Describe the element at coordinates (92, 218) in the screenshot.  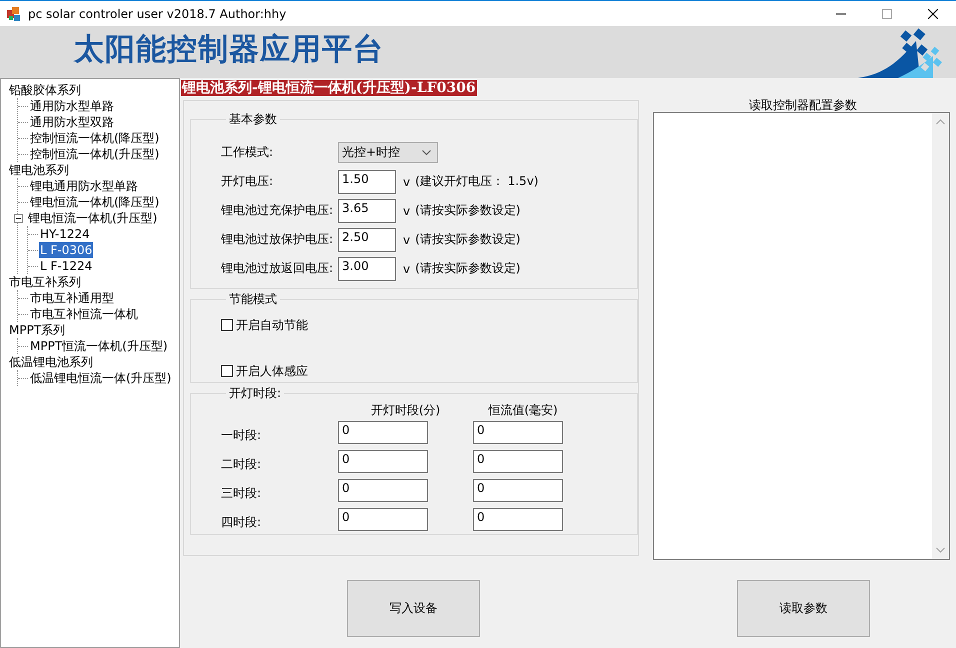
I see `tree-item: 锂电恒流一体机(升压型)` at that location.